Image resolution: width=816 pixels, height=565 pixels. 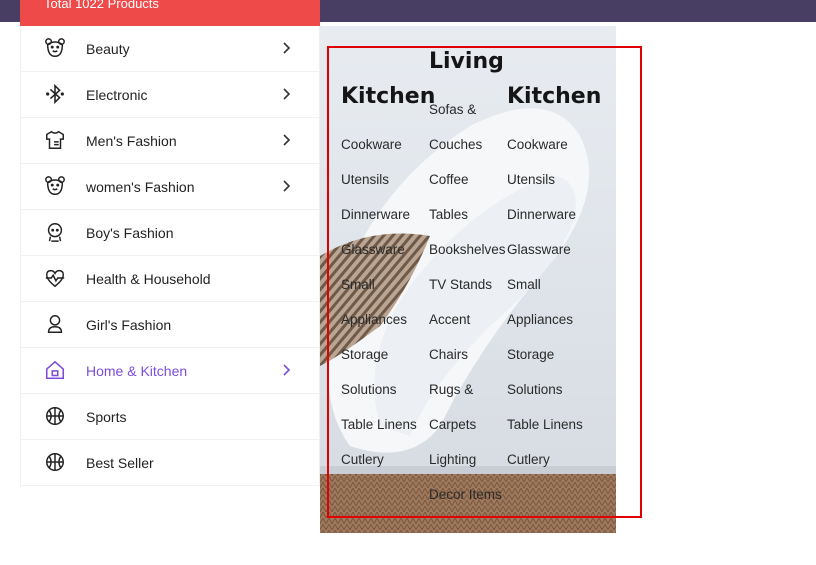 What do you see at coordinates (117, 94) in the screenshot?
I see `sidebar-item-label: Electronic` at bounding box center [117, 94].